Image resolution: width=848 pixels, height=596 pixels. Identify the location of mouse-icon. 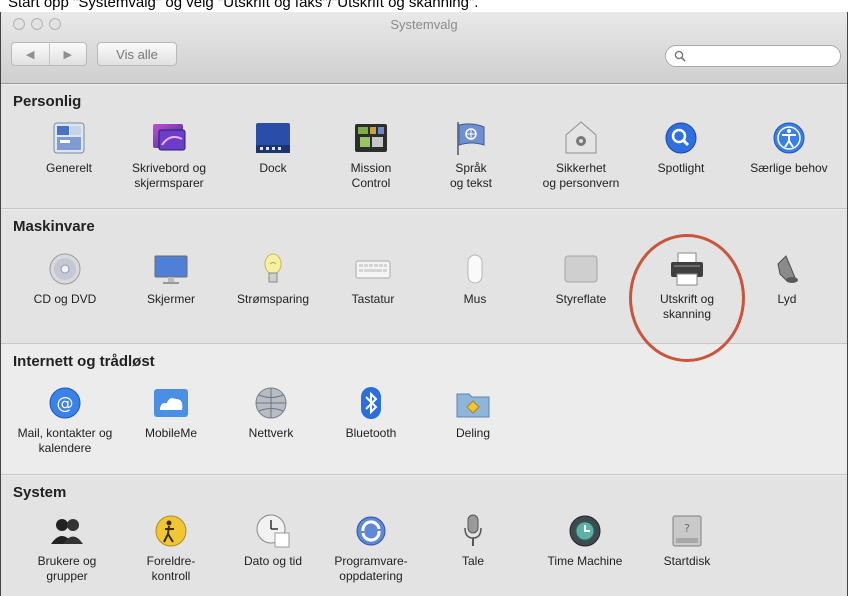
(475, 269).